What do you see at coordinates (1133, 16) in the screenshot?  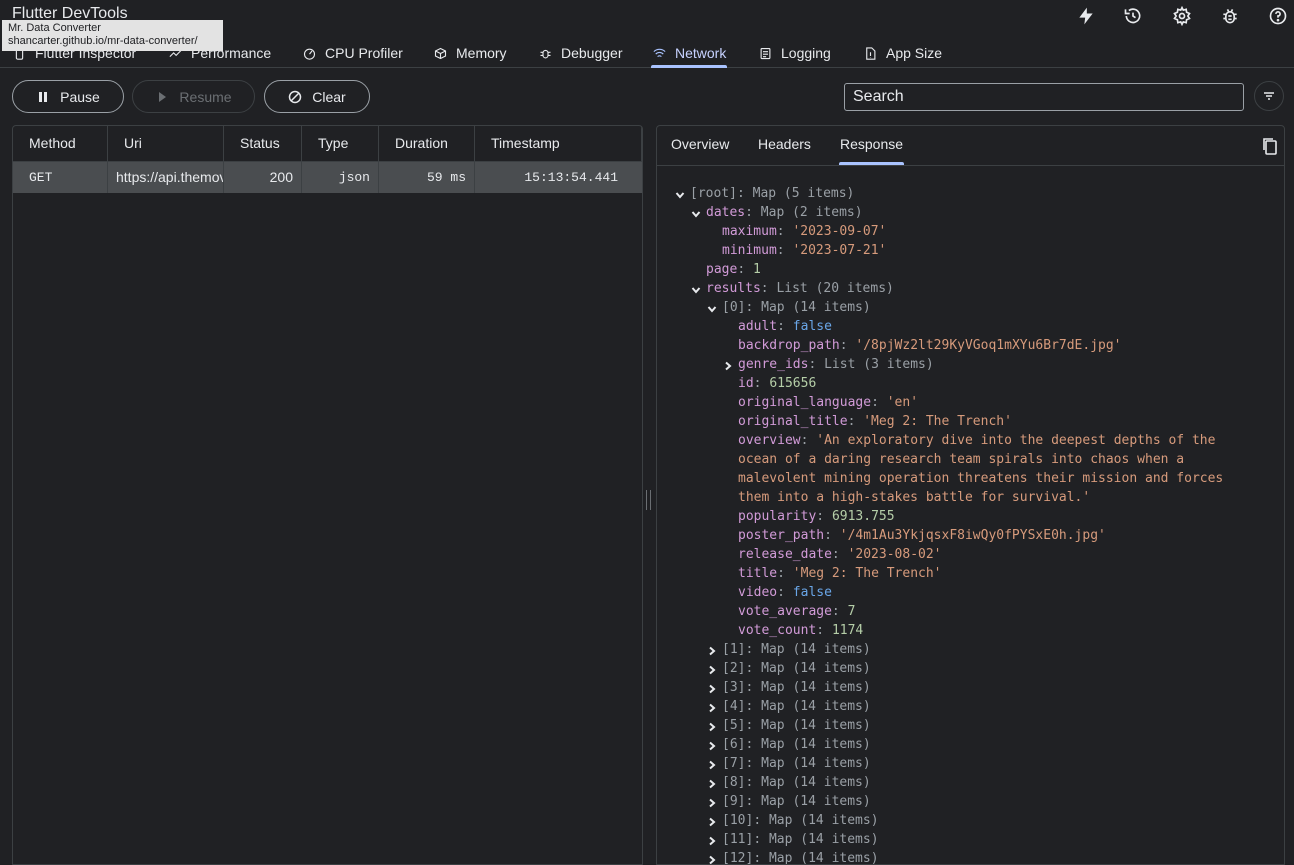 I see `history-icon` at bounding box center [1133, 16].